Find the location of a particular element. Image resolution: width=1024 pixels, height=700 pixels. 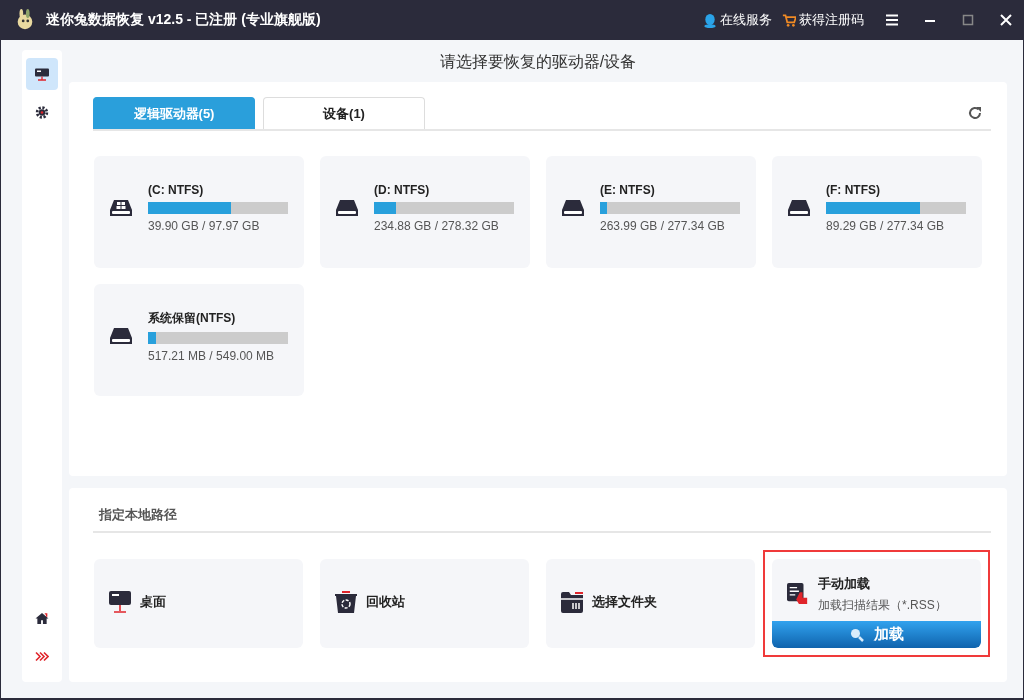

drive-name: (F: NTFS) is located at coordinates (853, 190).